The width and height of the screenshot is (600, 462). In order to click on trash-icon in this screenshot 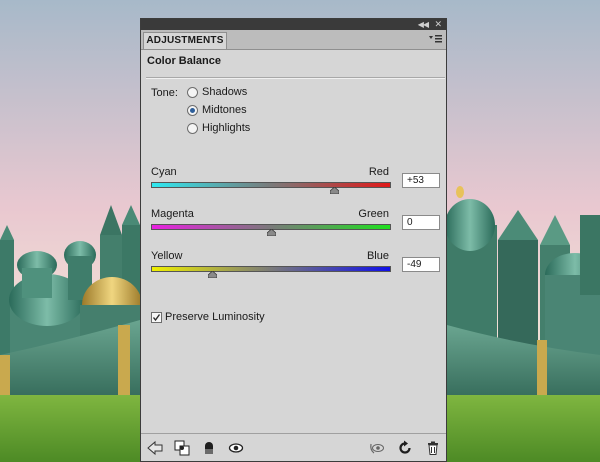, I will do `click(433, 448)`.